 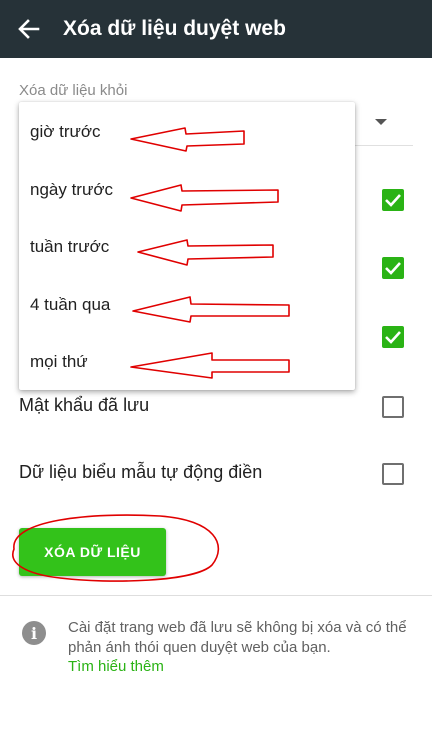 I want to click on clear-from-label: Xóa dữ liệu khỏi, so click(x=73, y=90).